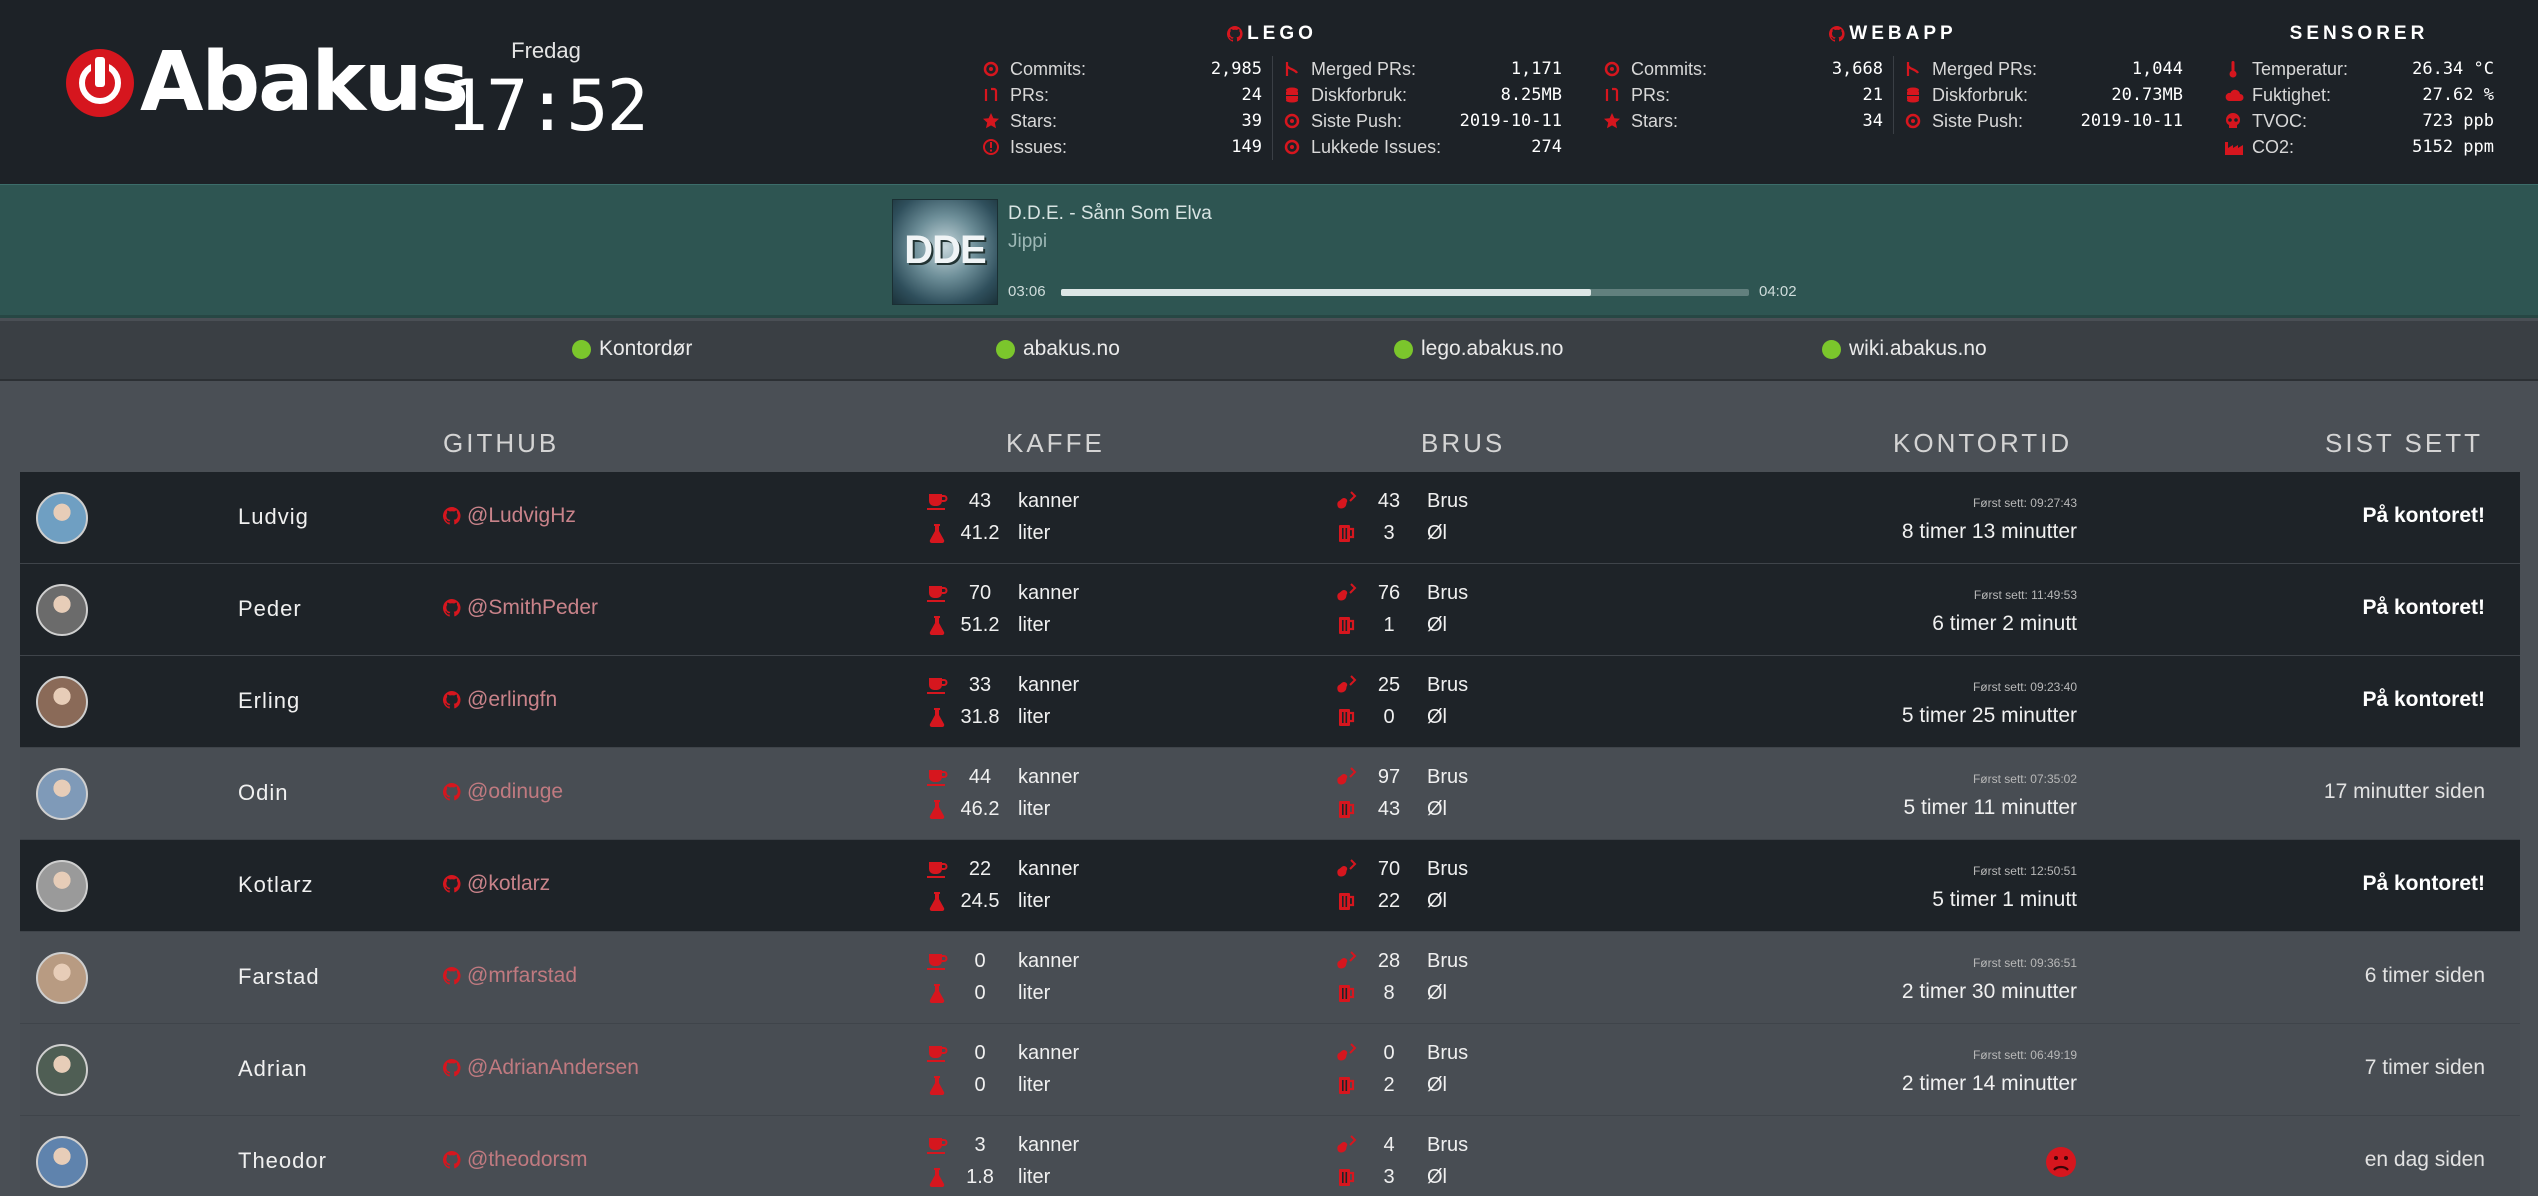 The height and width of the screenshot is (1196, 2538). Describe the element at coordinates (1122, 121) in the screenshot. I see `stat-row: Stars: 39` at that location.